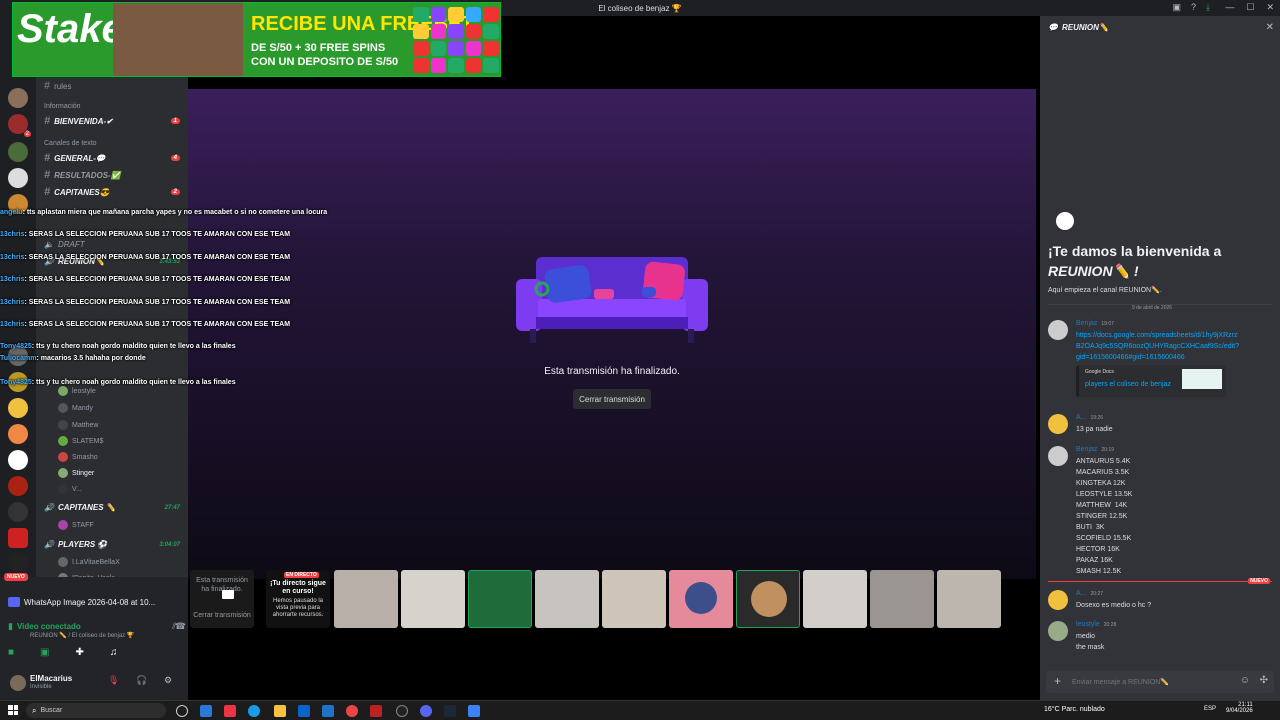 Image resolution: width=1280 pixels, height=720 pixels. Describe the element at coordinates (141, 680) in the screenshot. I see `headphones-icon: 🎧` at that location.